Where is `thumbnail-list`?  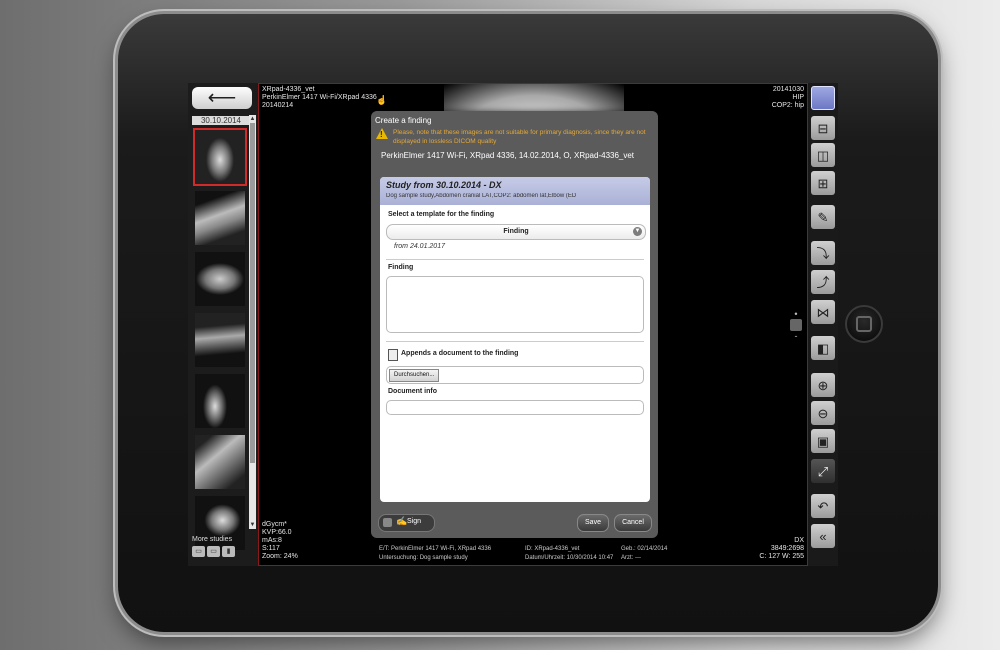
thumbnail-list is located at coordinates (220, 341).